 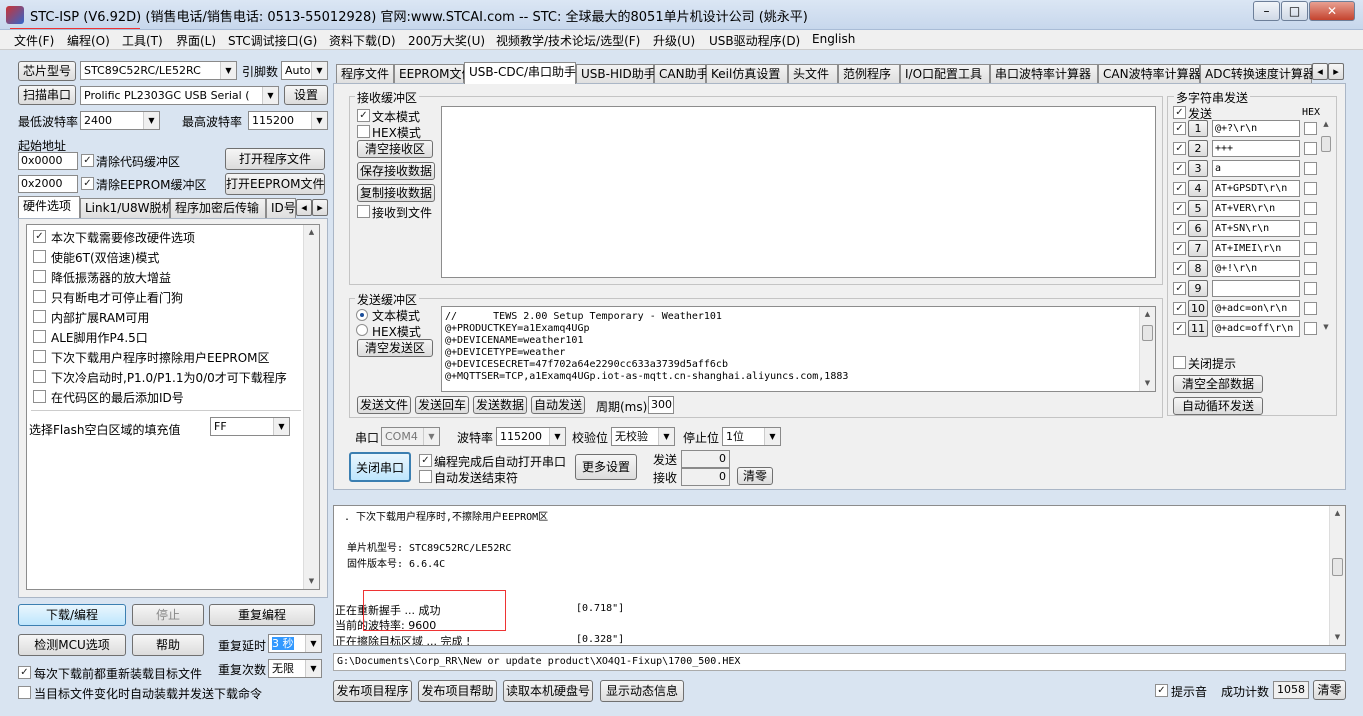 I want to click on send-file-button: 发送文件, so click(x=384, y=405).